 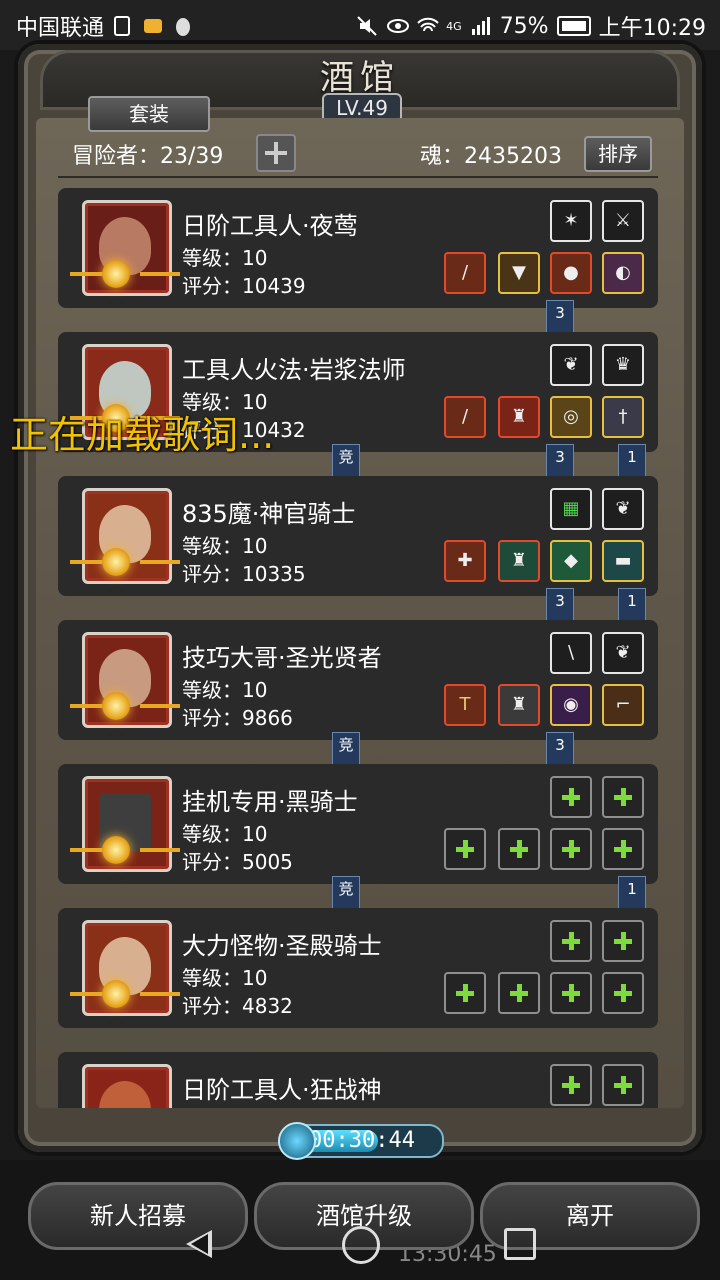 I want to click on staff-icon: /, so click(x=465, y=416).